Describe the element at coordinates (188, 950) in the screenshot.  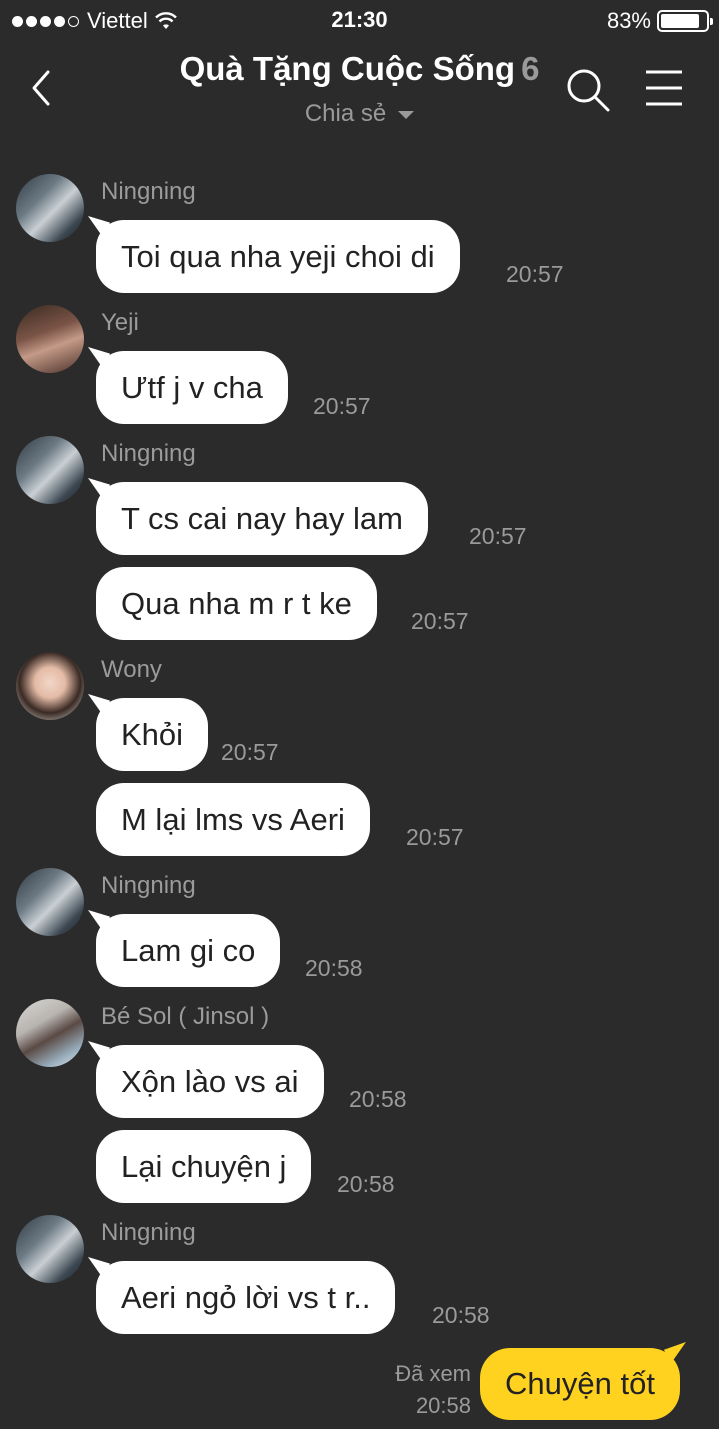
I see `message-bubble: Lam gi co` at that location.